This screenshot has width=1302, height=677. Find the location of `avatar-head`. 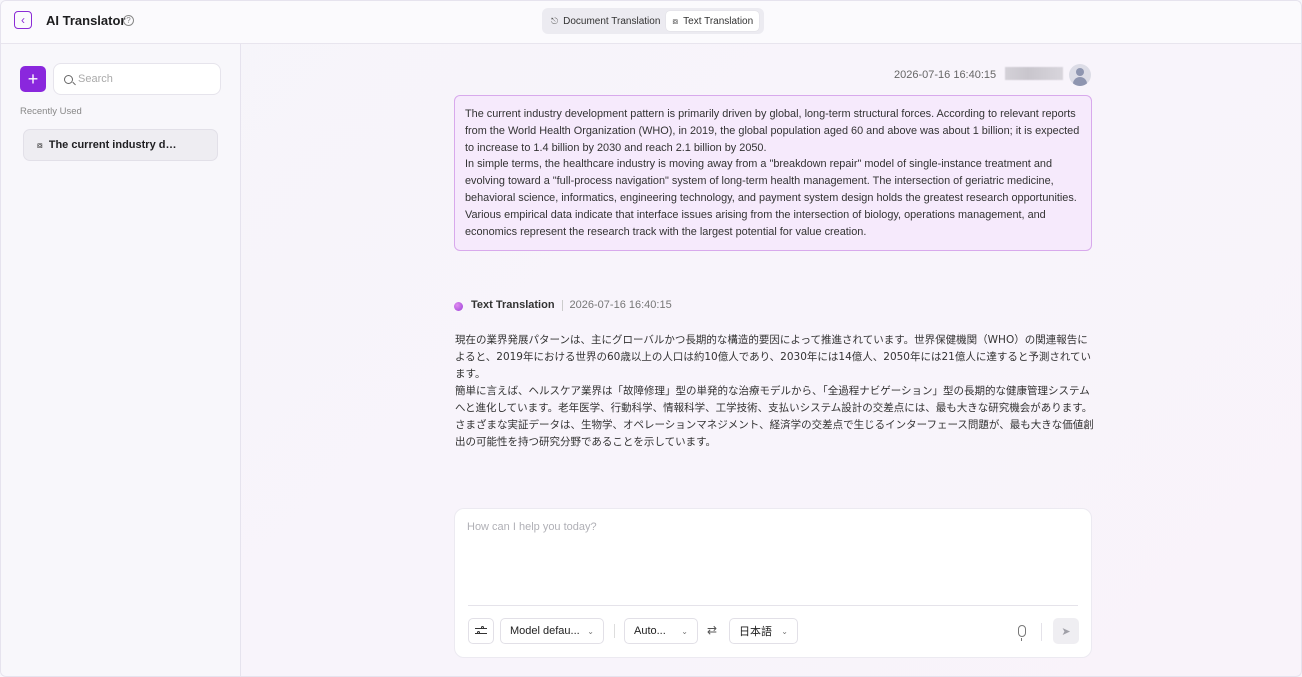

avatar-head is located at coordinates (1080, 72).